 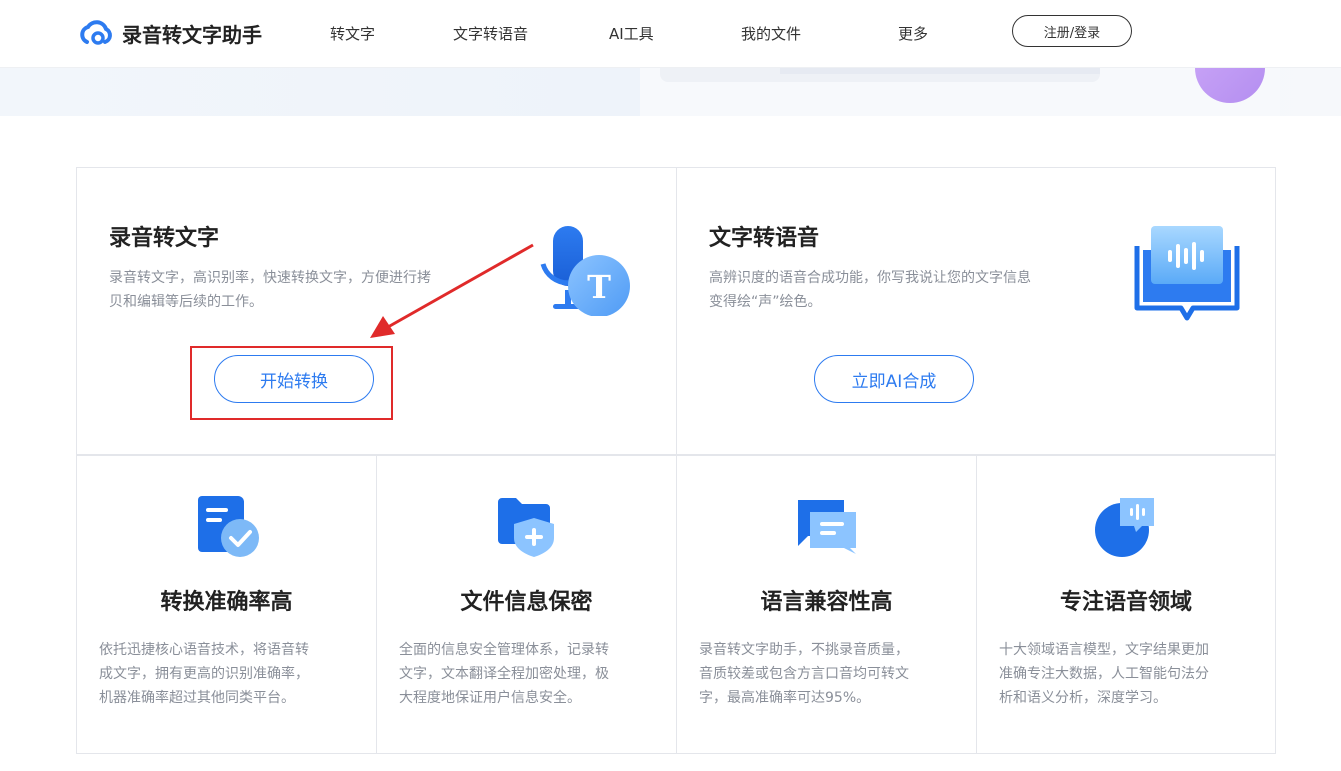 What do you see at coordinates (291, 383) in the screenshot?
I see `highlight-box` at bounding box center [291, 383].